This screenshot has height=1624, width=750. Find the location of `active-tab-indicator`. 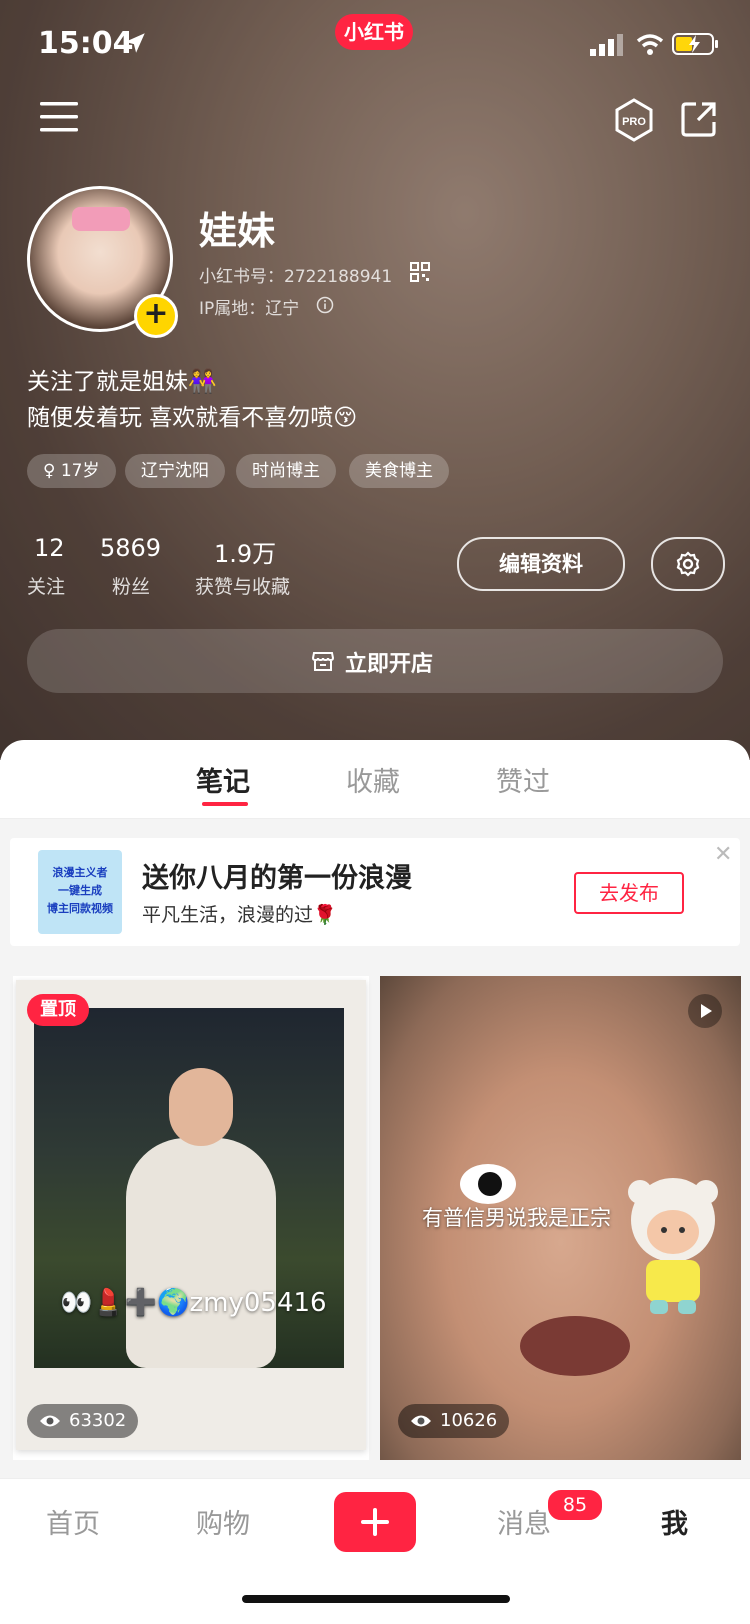

active-tab-indicator is located at coordinates (225, 804).